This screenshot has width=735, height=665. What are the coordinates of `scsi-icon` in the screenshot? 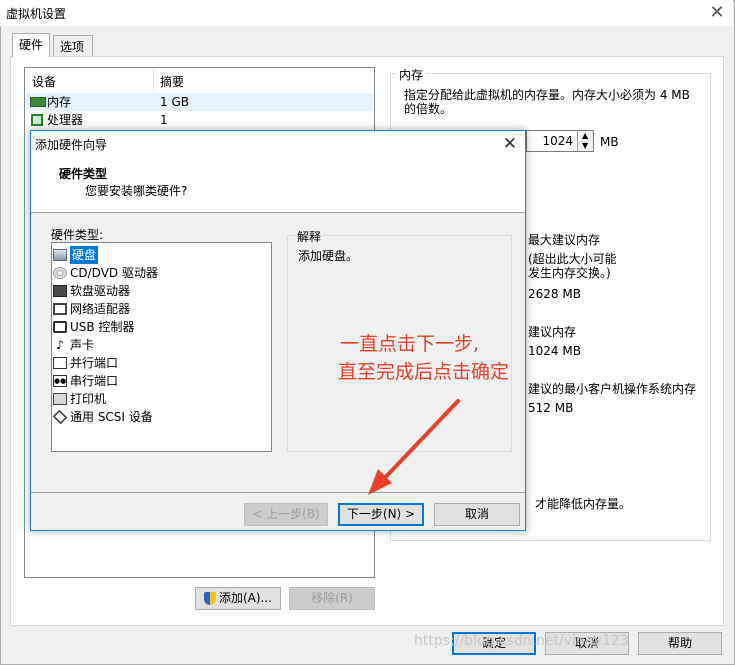 It's located at (60, 417).